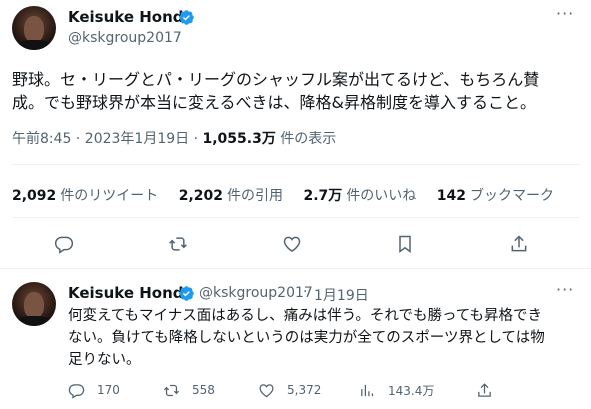 This screenshot has height=409, width=591. What do you see at coordinates (306, 139) in the screenshot?
I see `views-label: 件の表示` at bounding box center [306, 139].